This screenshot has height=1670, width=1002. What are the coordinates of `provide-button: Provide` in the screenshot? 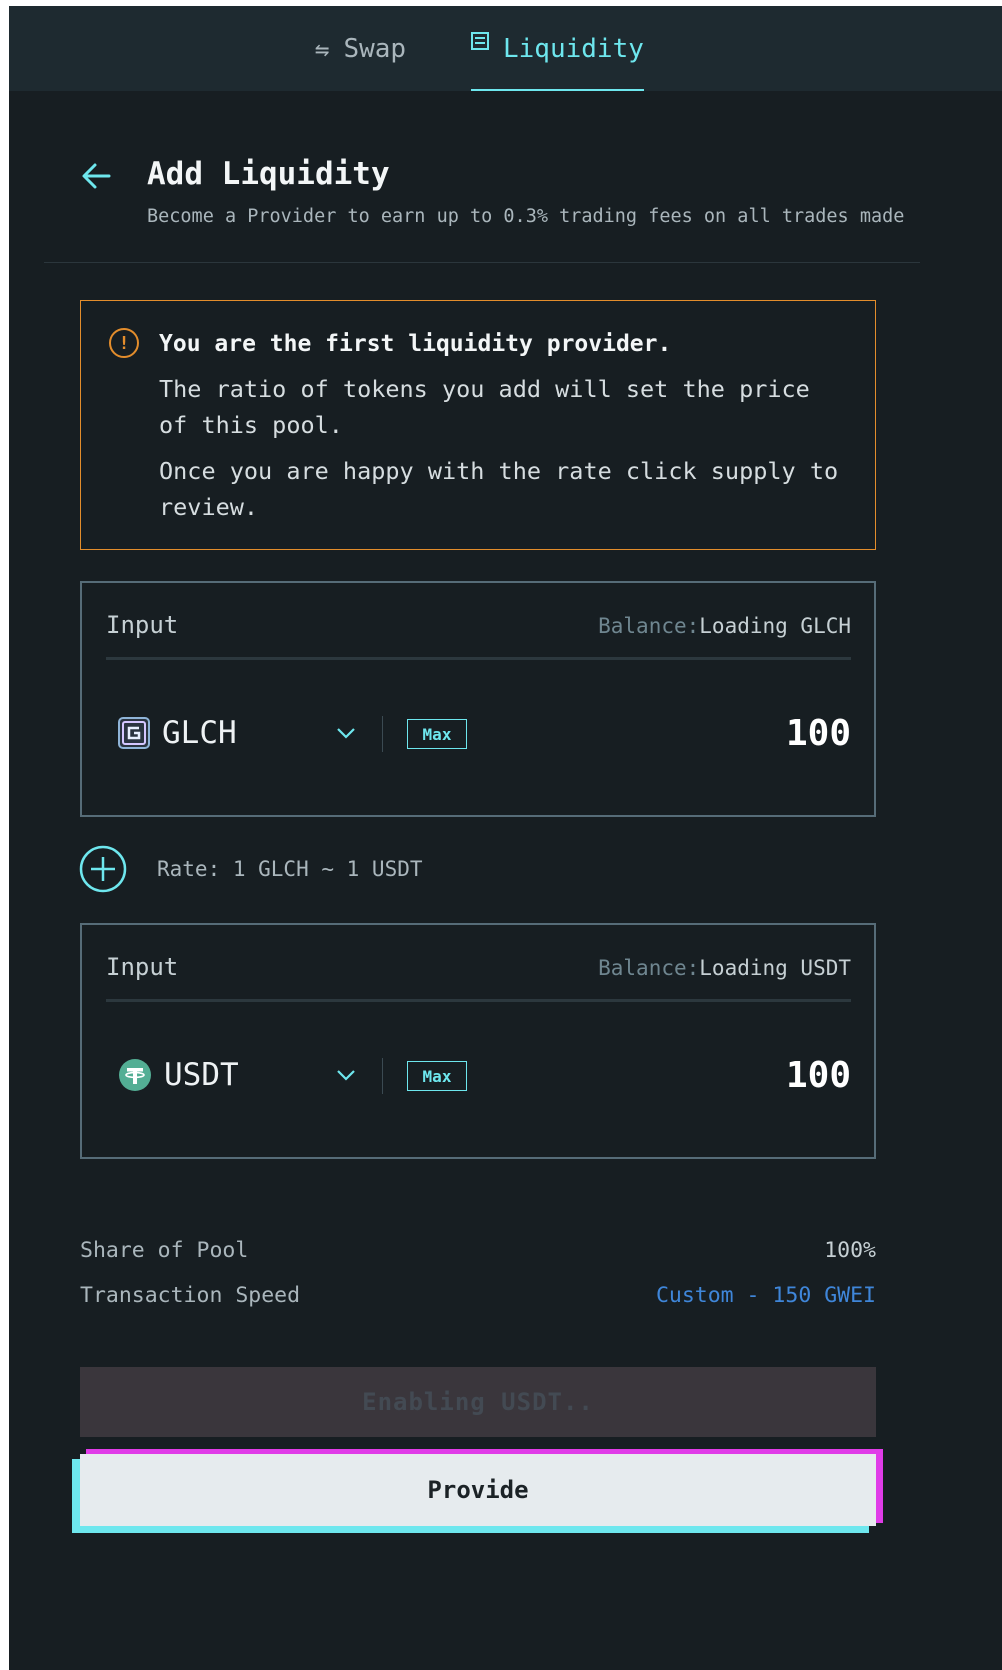 It's located at (478, 1490).